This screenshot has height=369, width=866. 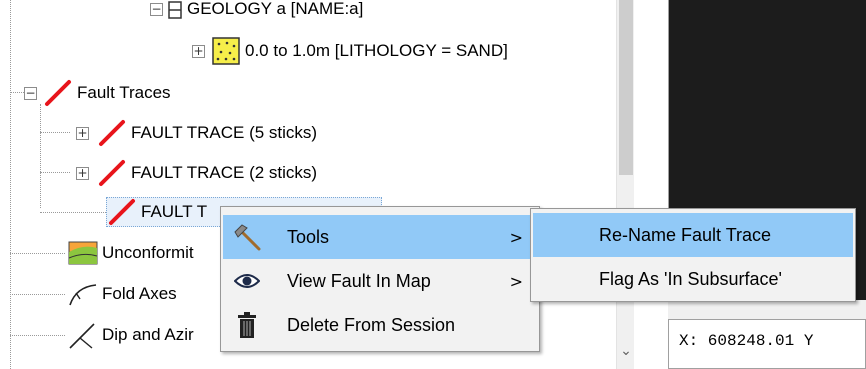 I want to click on fold-axis-icon, so click(x=83, y=295).